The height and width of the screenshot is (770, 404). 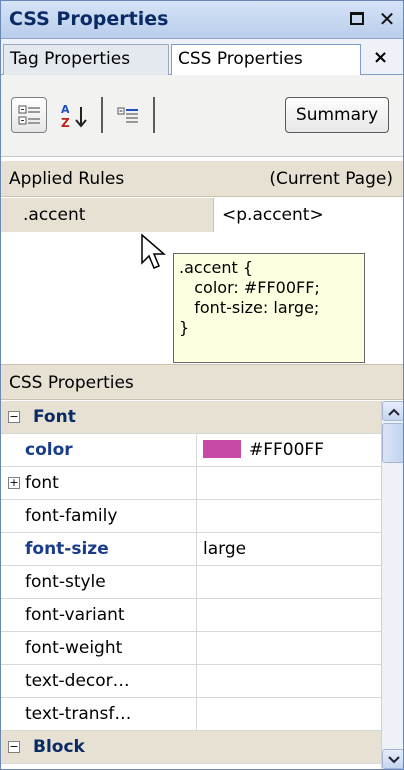 I want to click on css-properties-label: CSS Properties, so click(x=71, y=383).